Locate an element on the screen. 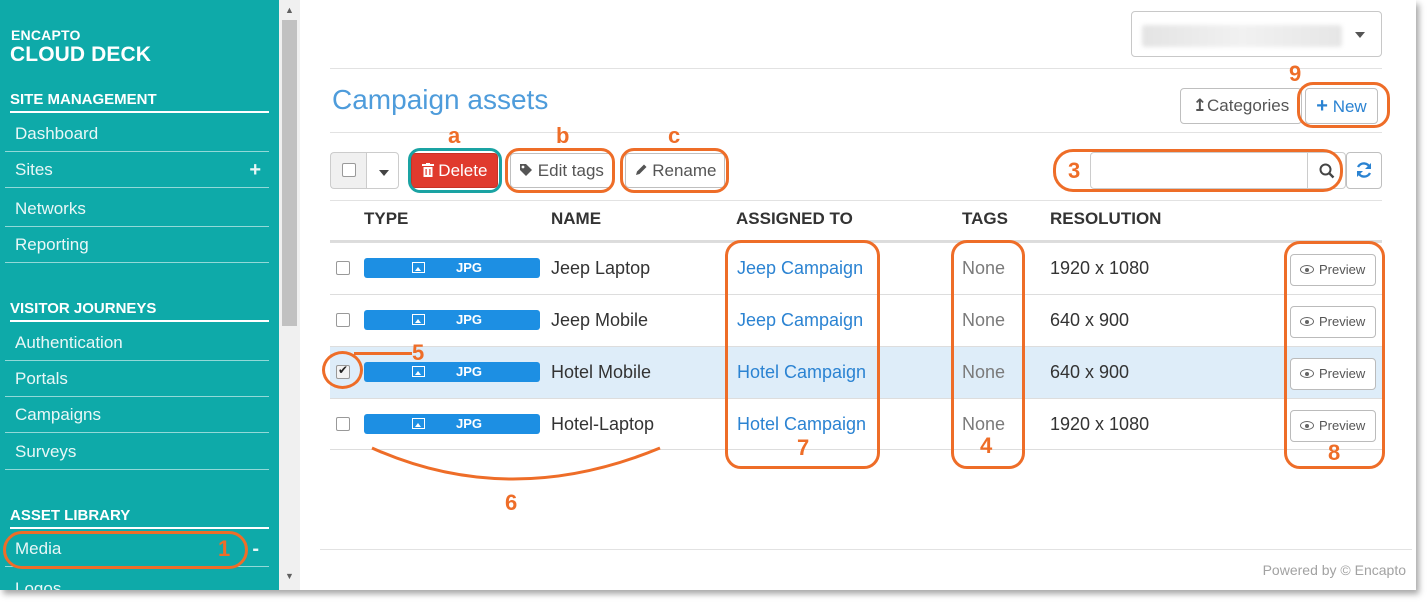 The image size is (1427, 604). section-visitor-journeys: VISITOR JOURNEYS is located at coordinates (139, 311).